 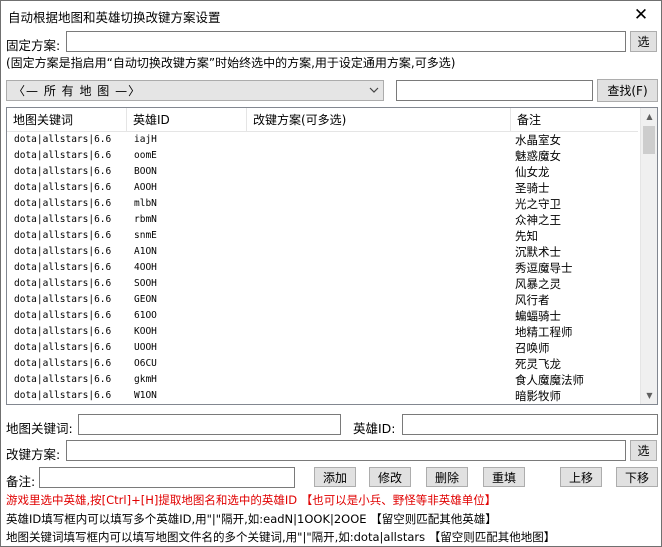 I want to click on column-hero-id: 英雄ID, so click(x=187, y=120).